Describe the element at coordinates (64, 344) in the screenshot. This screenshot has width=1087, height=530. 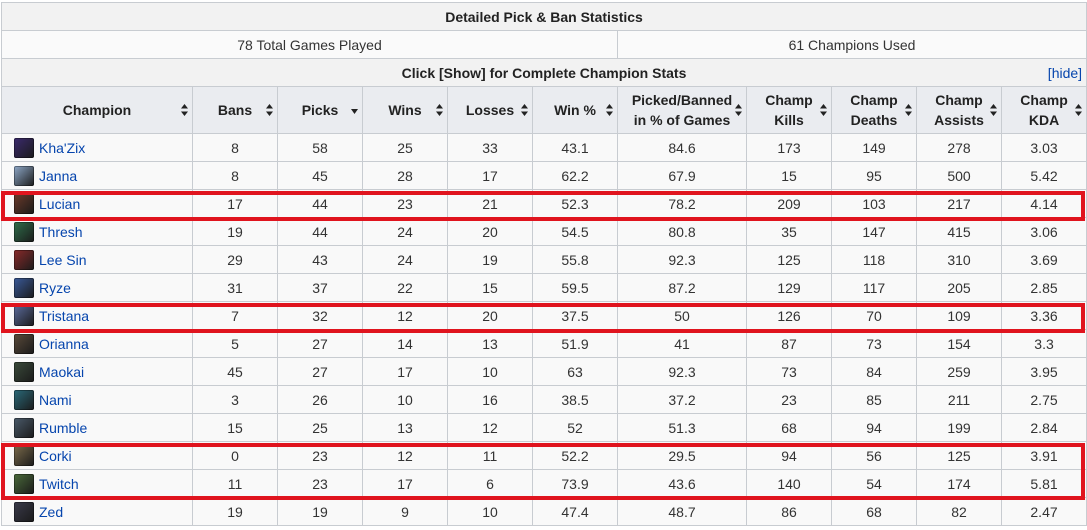
I see `champion-link: Orianna` at that location.